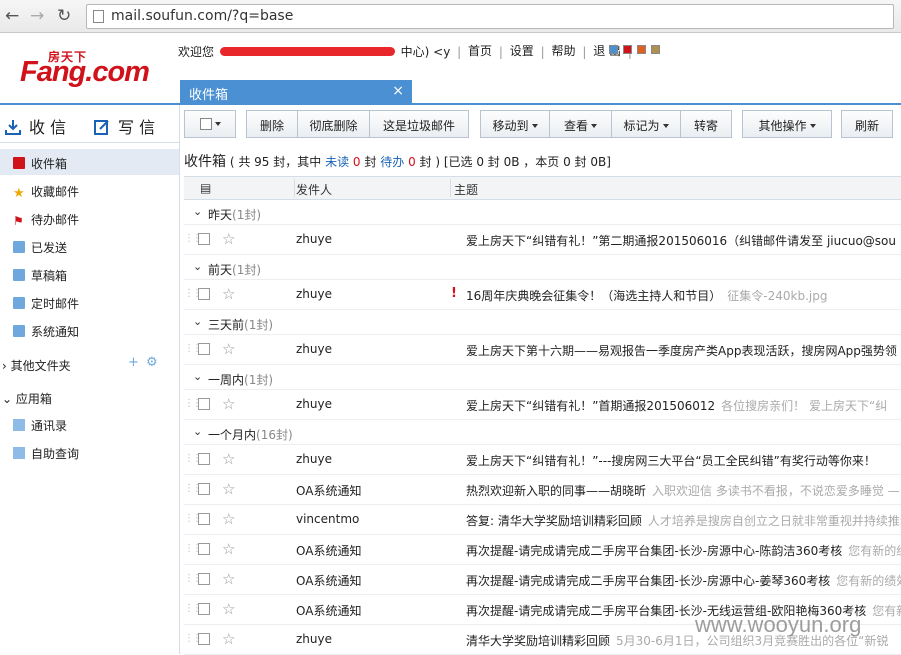 The width and height of the screenshot is (901, 655). Describe the element at coordinates (89, 246) in the screenshot. I see `sidebar-item-sent: 已发送` at that location.